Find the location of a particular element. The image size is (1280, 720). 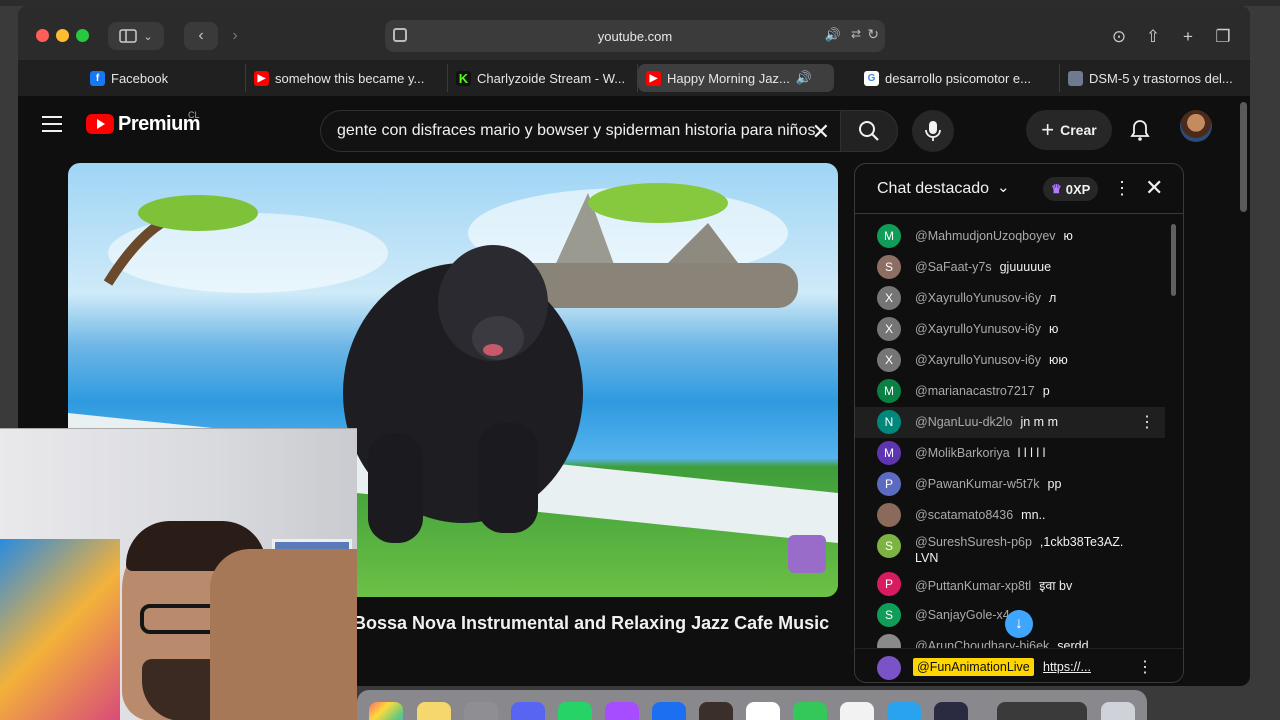

settings-icon is located at coordinates (481, 711).